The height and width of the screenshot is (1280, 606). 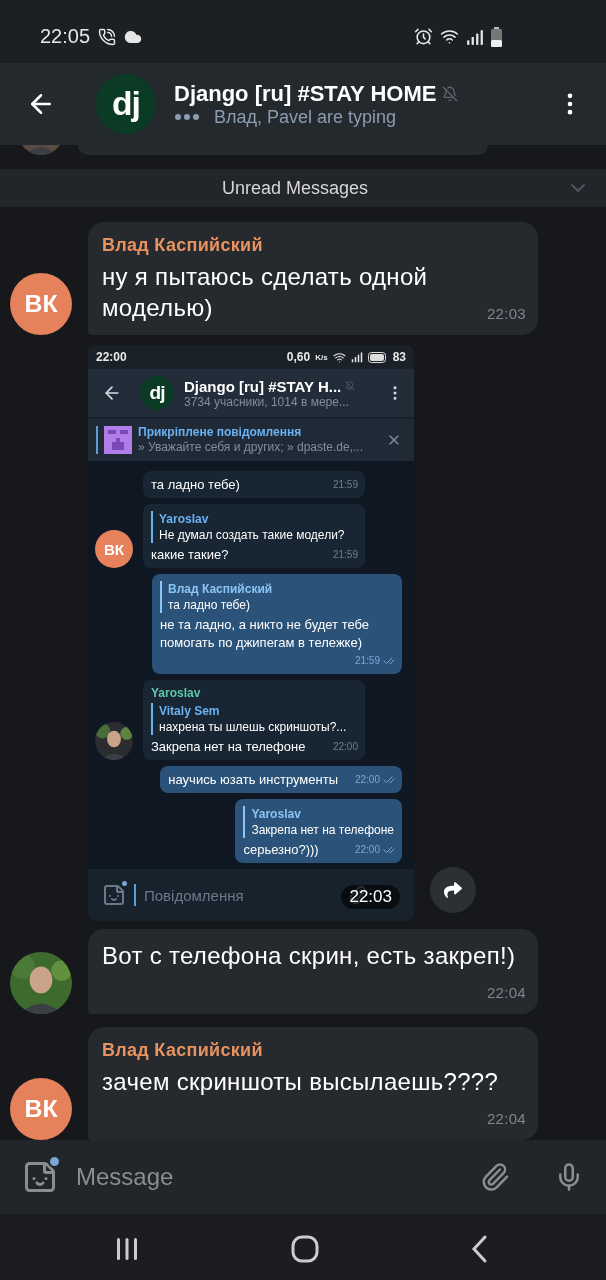 What do you see at coordinates (370, 897) in the screenshot?
I see `photo-time: 22:03` at bounding box center [370, 897].